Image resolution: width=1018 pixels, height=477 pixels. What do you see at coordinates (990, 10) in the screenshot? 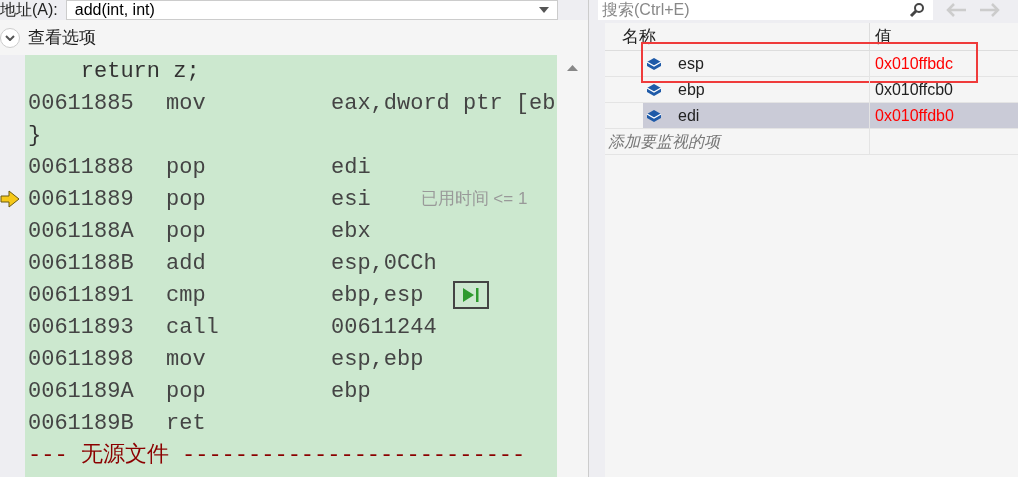
I see `forward-arrow-icon` at bounding box center [990, 10].